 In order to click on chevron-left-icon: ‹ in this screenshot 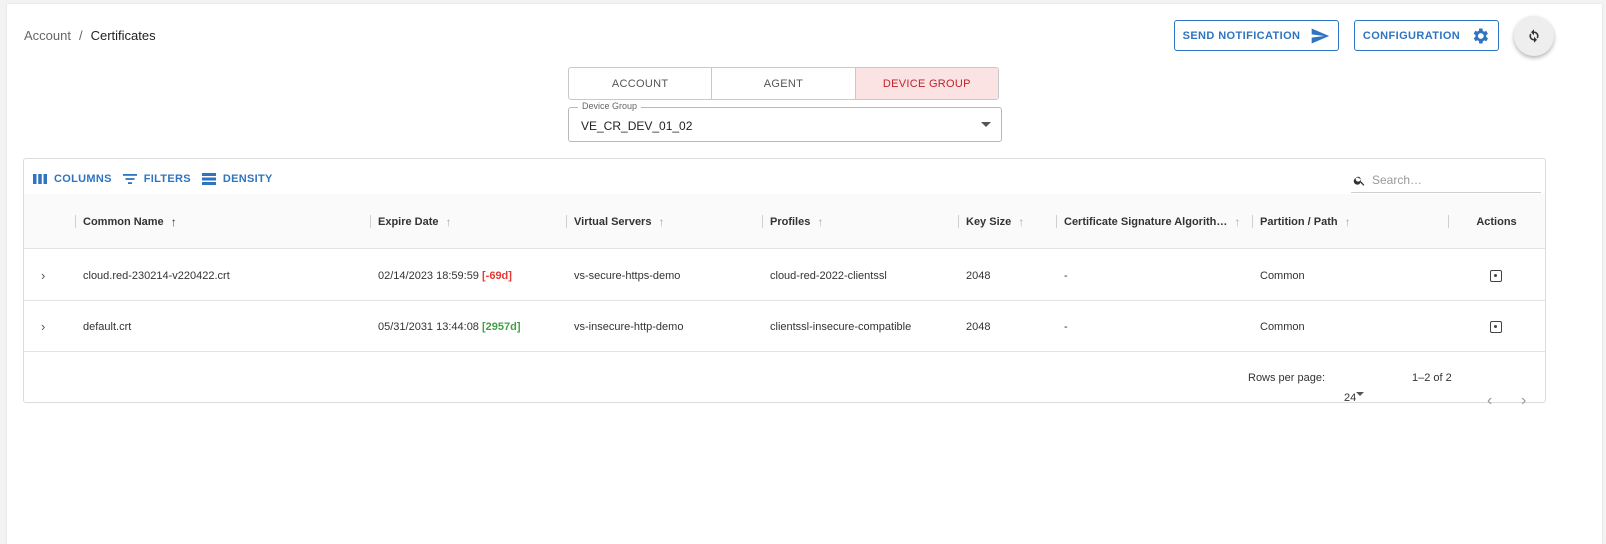, I will do `click(1490, 400)`.